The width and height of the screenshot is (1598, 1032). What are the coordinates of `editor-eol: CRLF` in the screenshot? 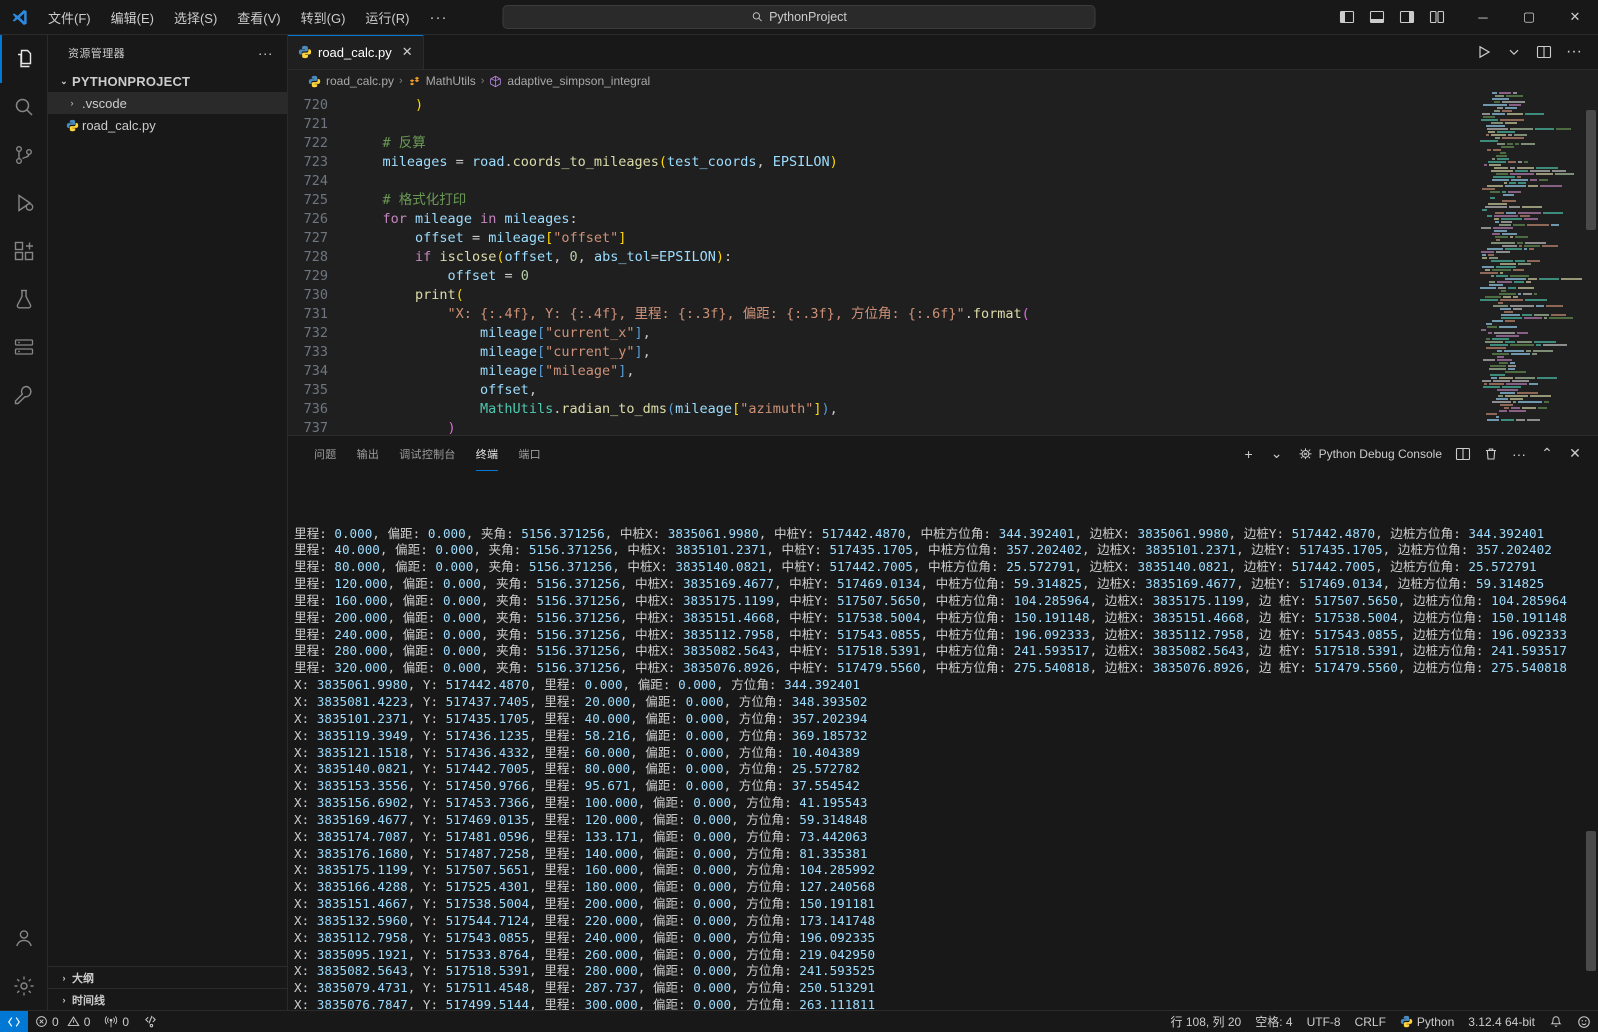 It's located at (1370, 1021).